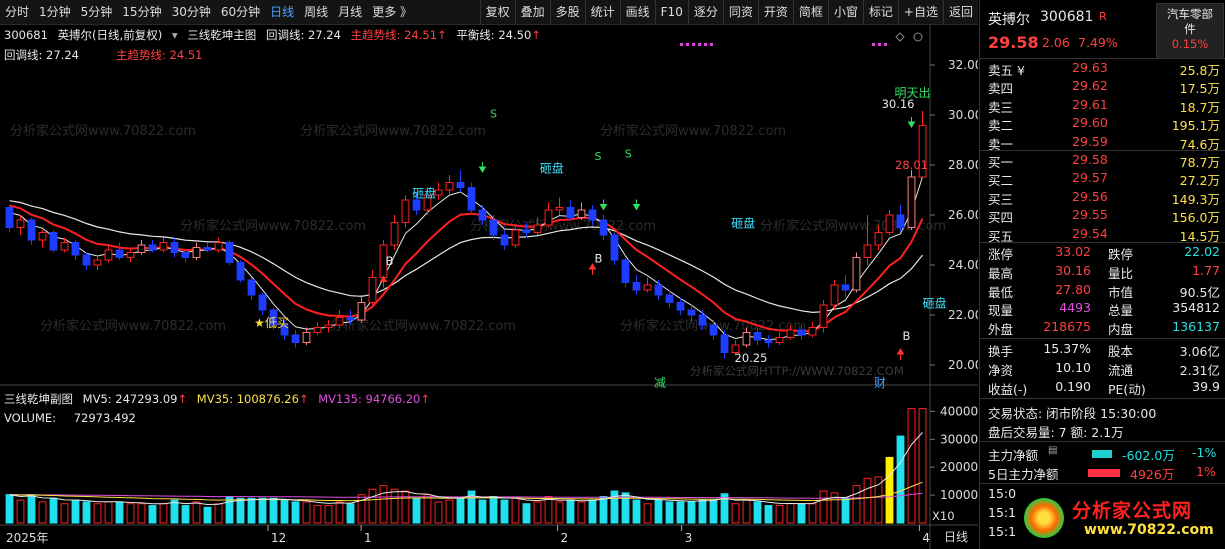 The width and height of the screenshot is (1225, 549). Describe the element at coordinates (602, 12) in the screenshot. I see `toolbar-button: 统计` at that location.